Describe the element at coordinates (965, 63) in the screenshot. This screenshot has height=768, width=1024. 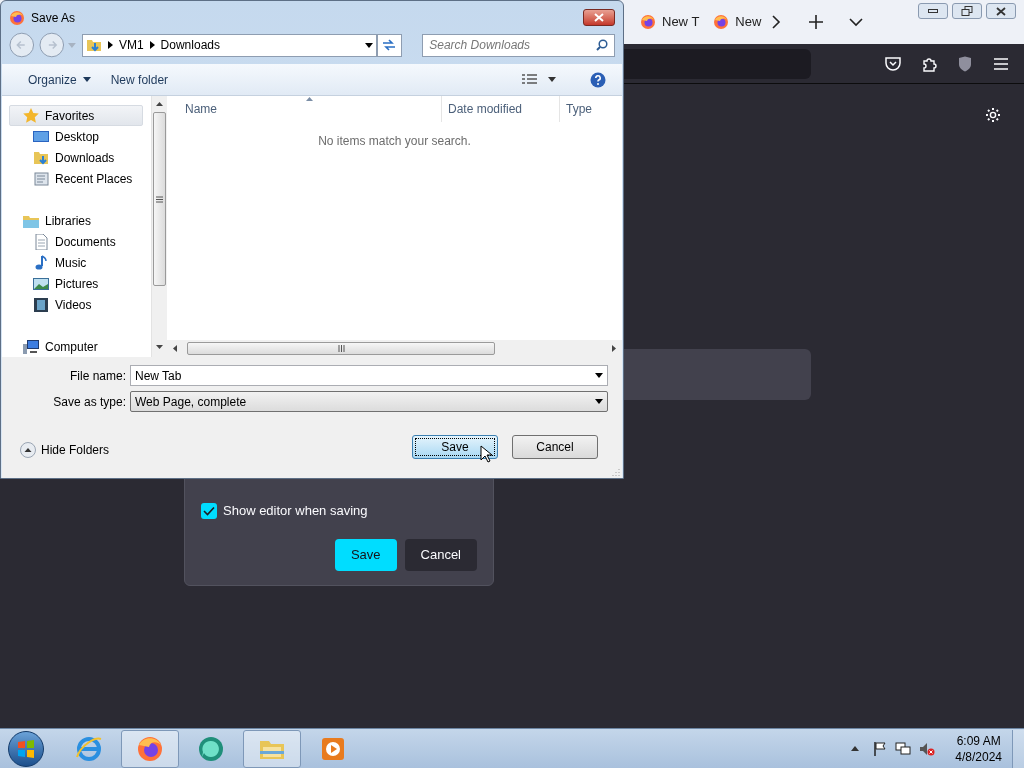
I see `shield-icon` at that location.